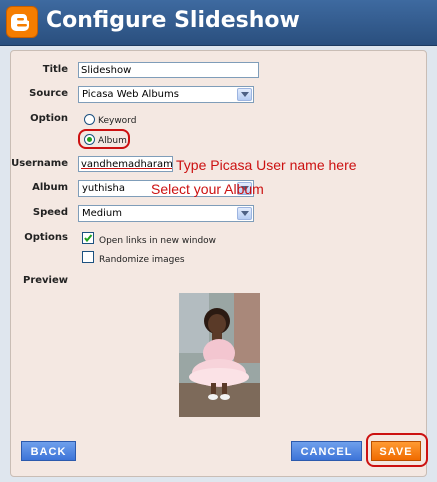  What do you see at coordinates (49, 118) in the screenshot?
I see `option-label: Option` at bounding box center [49, 118].